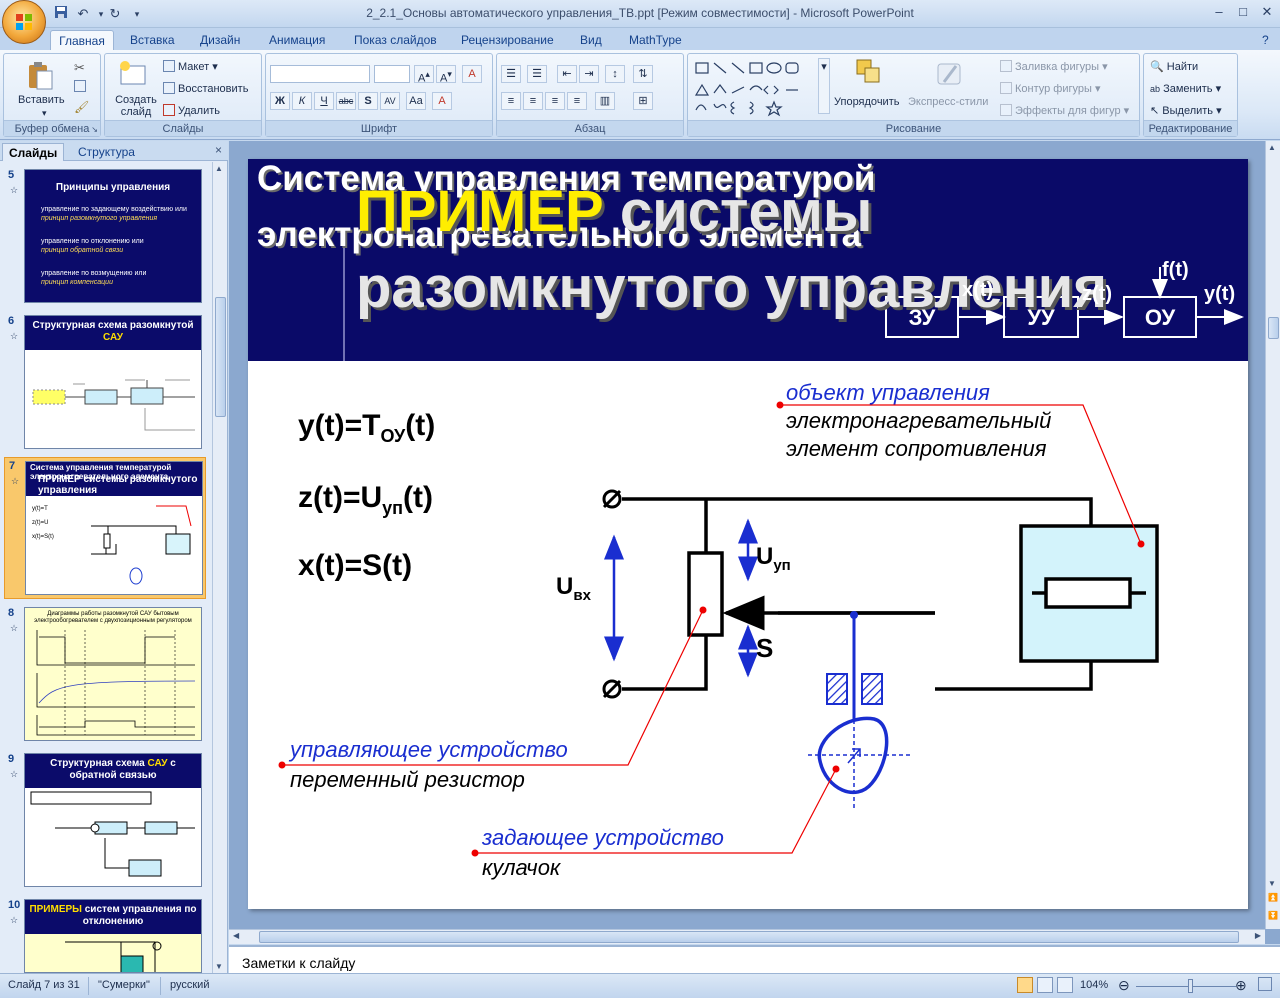 The height and width of the screenshot is (998, 1280). What do you see at coordinates (113, 333) in the screenshot?
I see `thumb-title: Структурная схема разомкнутой САУ` at bounding box center [113, 333].